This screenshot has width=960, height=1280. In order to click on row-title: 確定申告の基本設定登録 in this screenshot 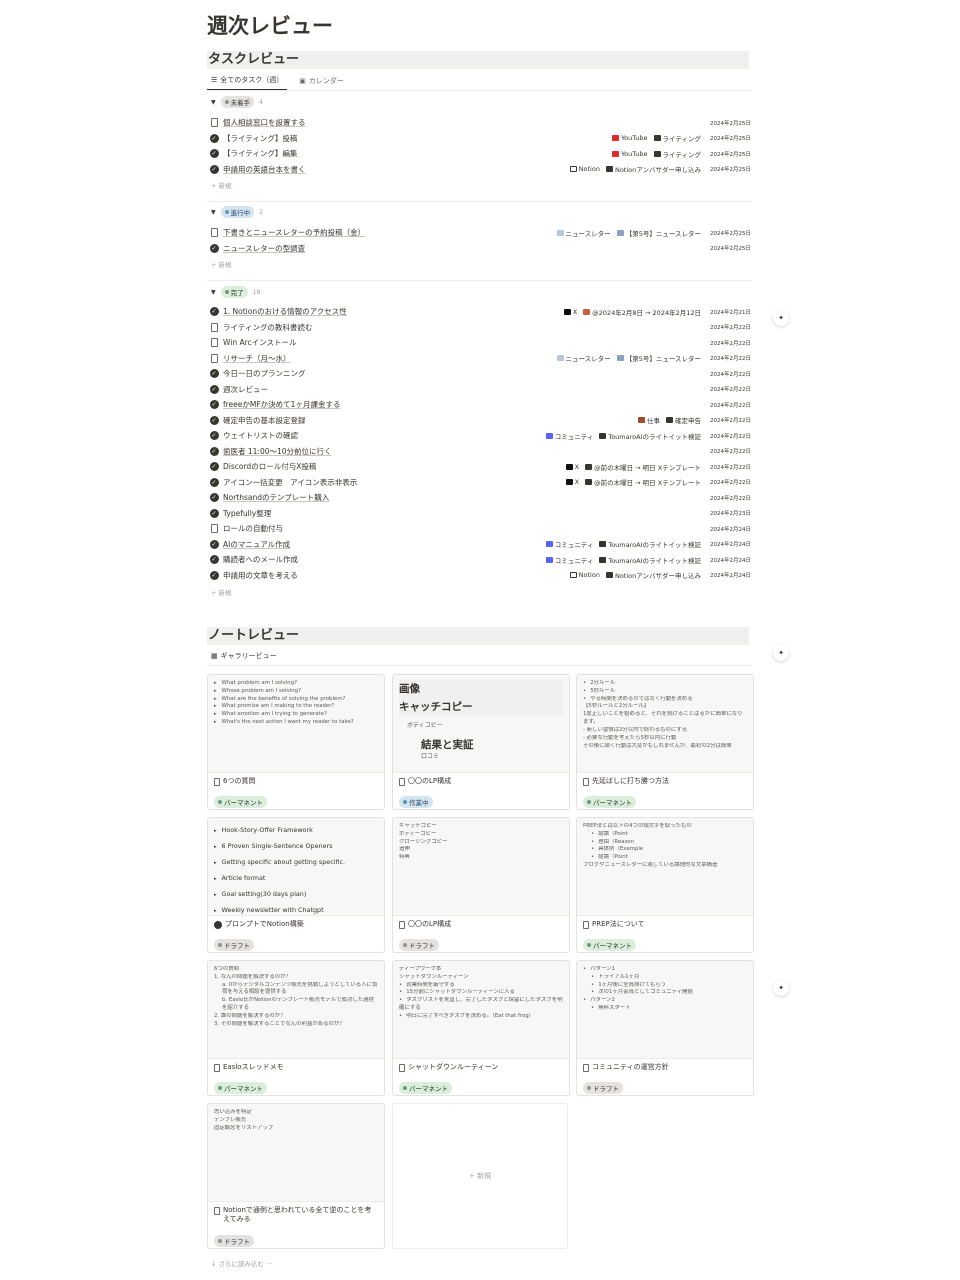, I will do `click(430, 420)`.